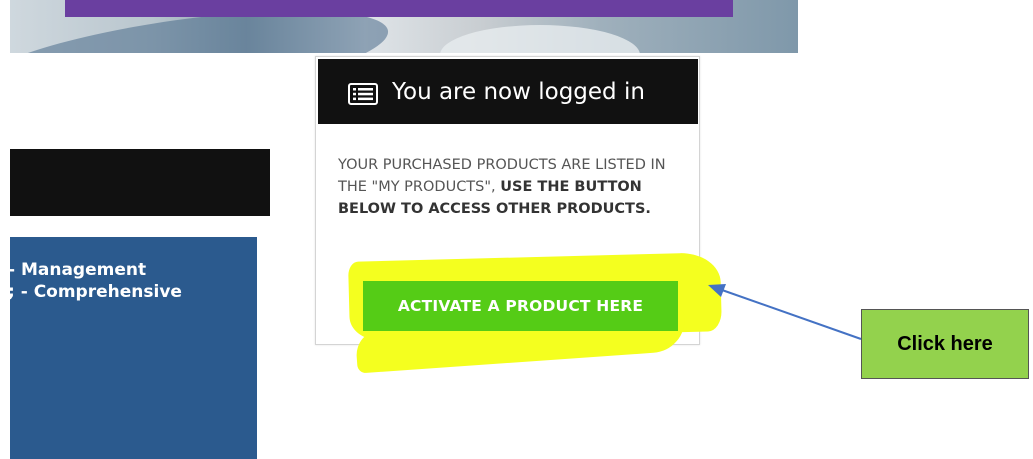  Describe the element at coordinates (132, 348) in the screenshot. I see `course-panel: - Management ; - Comprehensive` at that location.